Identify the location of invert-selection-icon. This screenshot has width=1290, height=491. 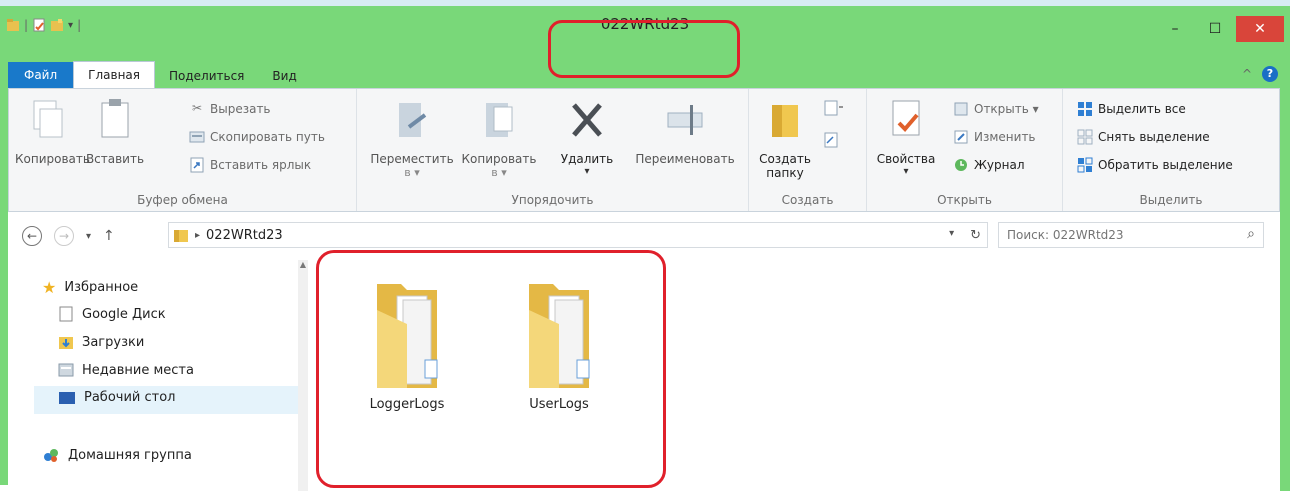
(1085, 165).